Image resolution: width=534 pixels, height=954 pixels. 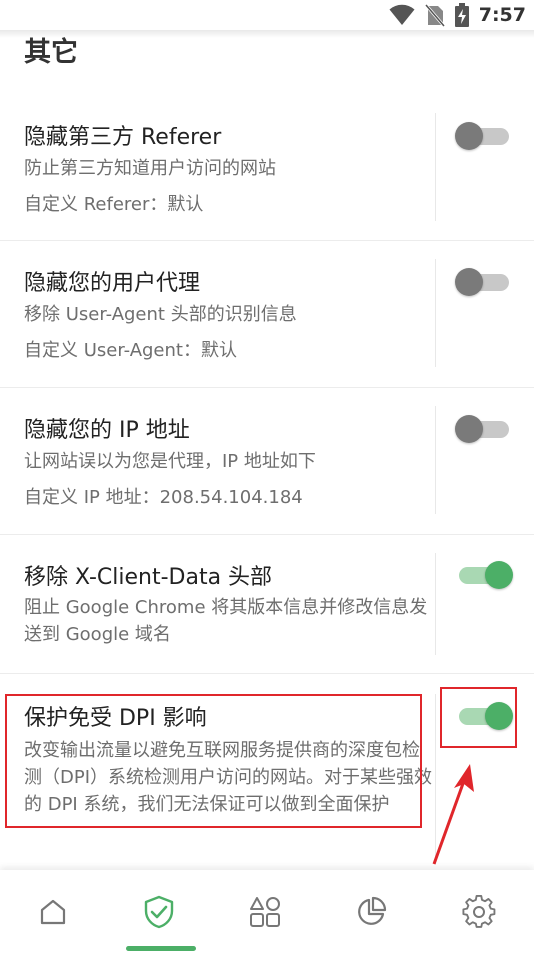 I want to click on nav-item-statistics, so click(x=371, y=912).